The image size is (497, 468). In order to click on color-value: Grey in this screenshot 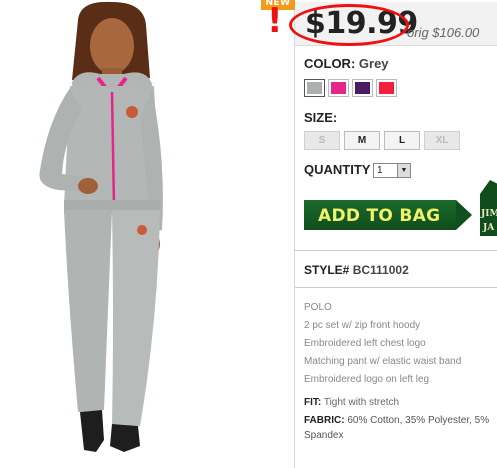, I will do `click(373, 63)`.